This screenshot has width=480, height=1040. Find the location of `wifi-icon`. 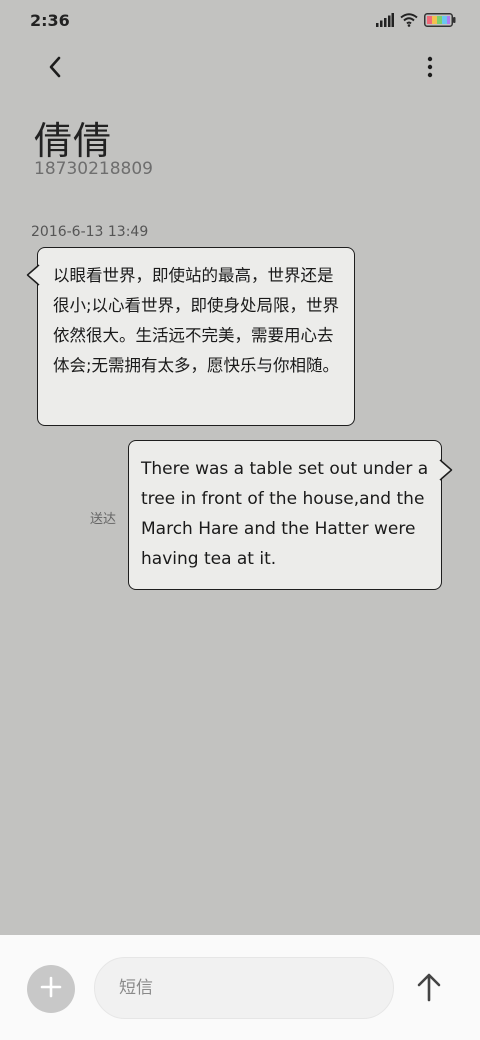

wifi-icon is located at coordinates (409, 21).